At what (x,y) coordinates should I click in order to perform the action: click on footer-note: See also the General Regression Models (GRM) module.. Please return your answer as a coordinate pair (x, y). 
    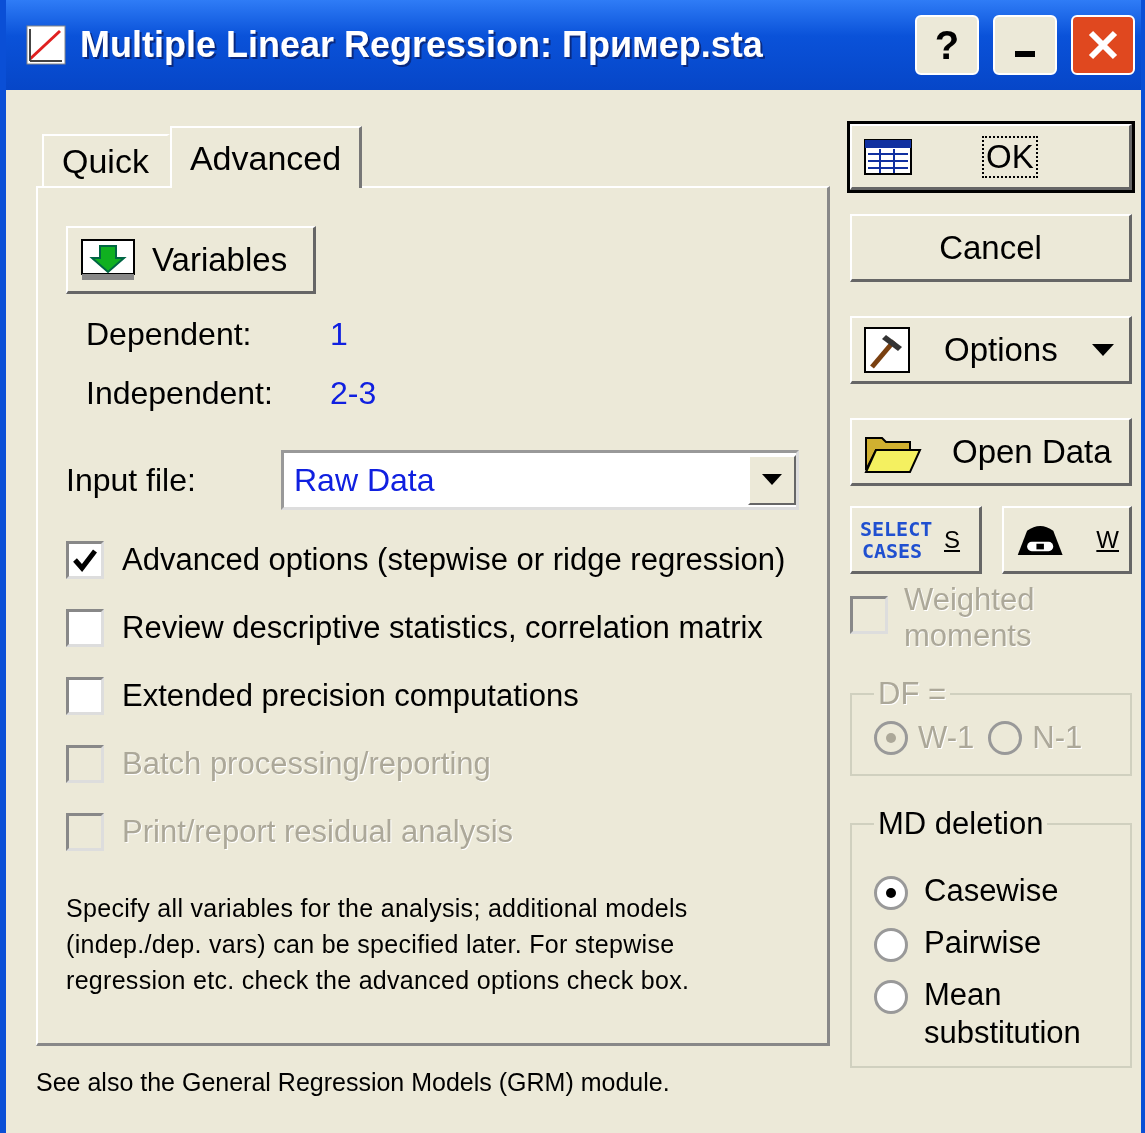
    Looking at the image, I should click on (353, 1082).